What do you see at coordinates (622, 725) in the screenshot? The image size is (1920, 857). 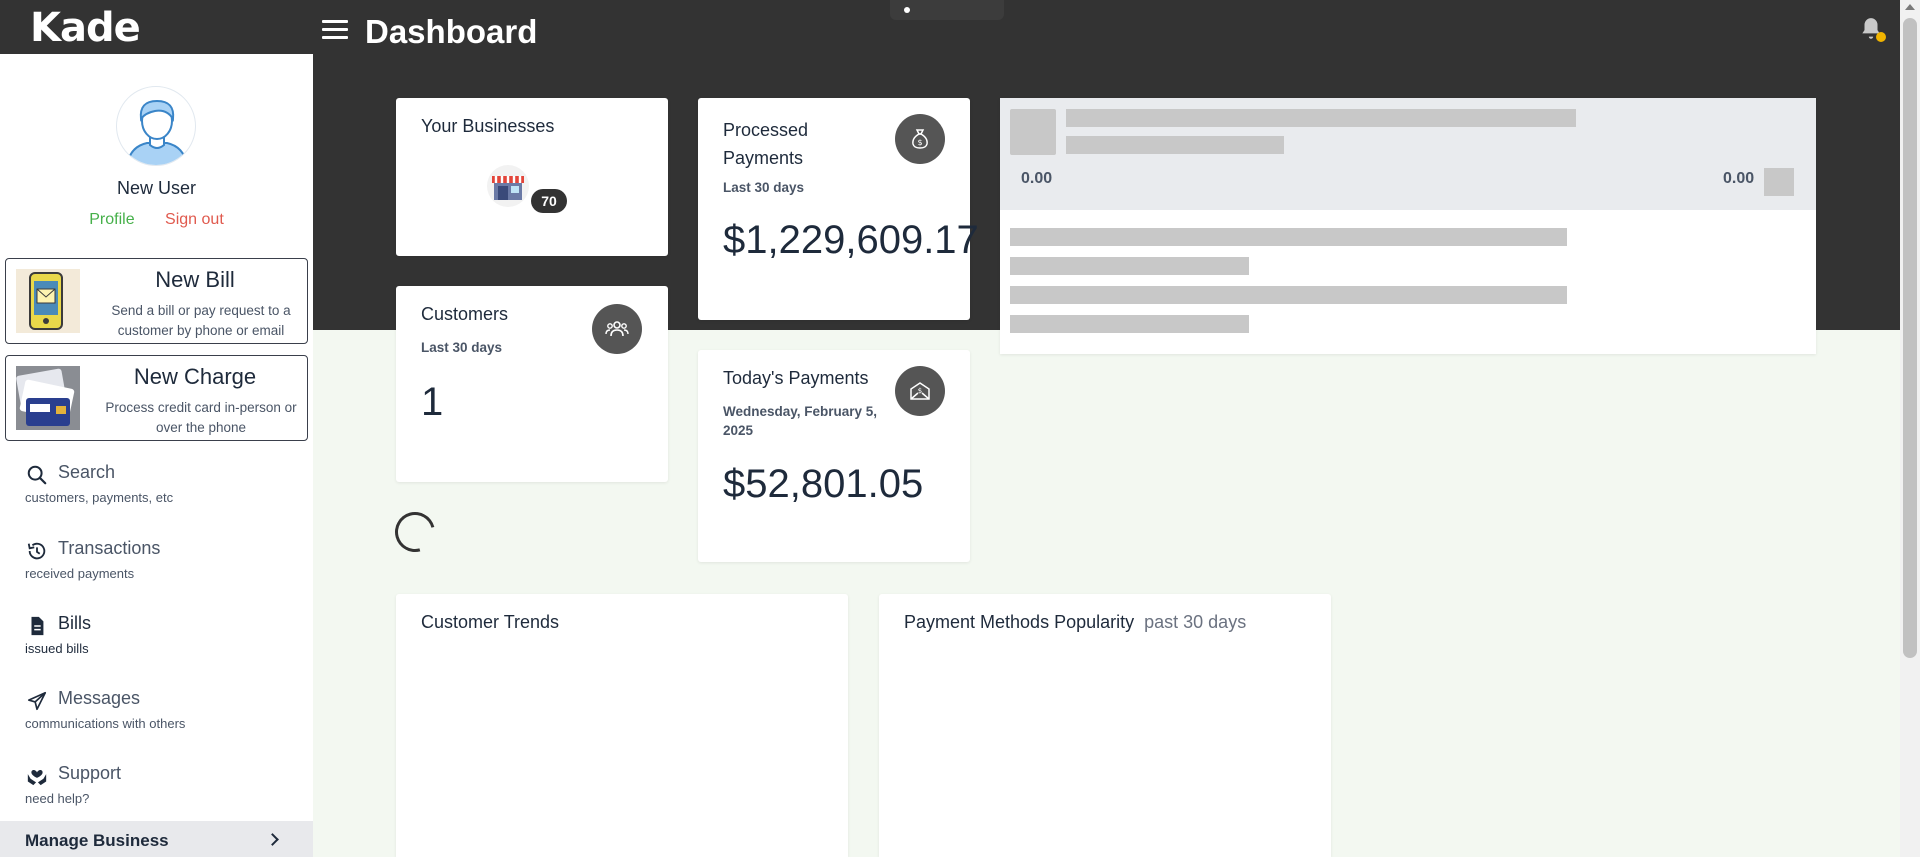 I see `customer-trends-card: Customer Trends` at bounding box center [622, 725].